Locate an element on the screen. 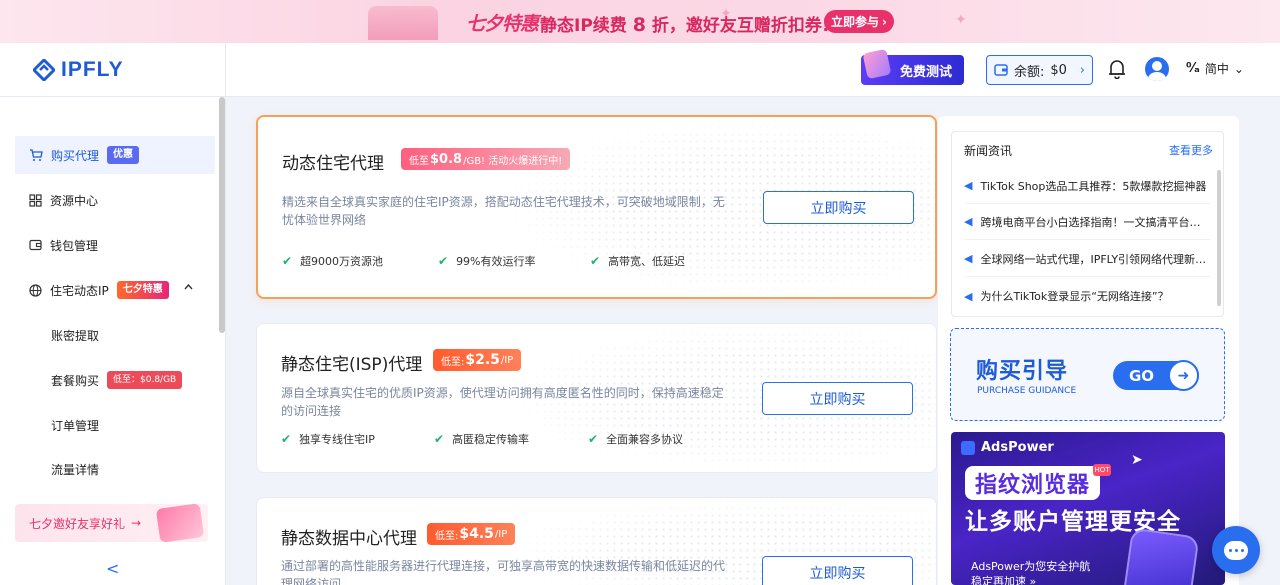 The height and width of the screenshot is (585, 1280). sidebar-item-resource-center: 资源中心 is located at coordinates (115, 200).